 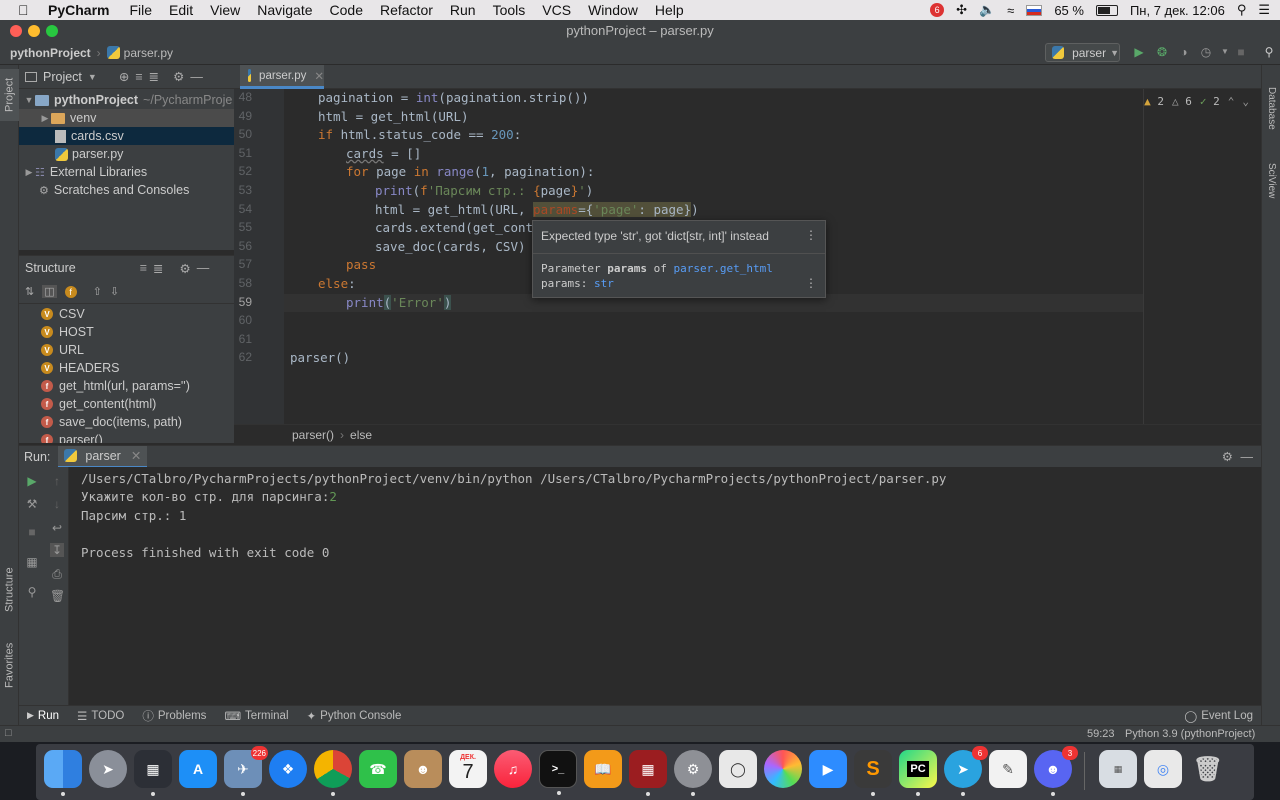 I want to click on toggle-tool-windows-icon: □, so click(x=8, y=733).